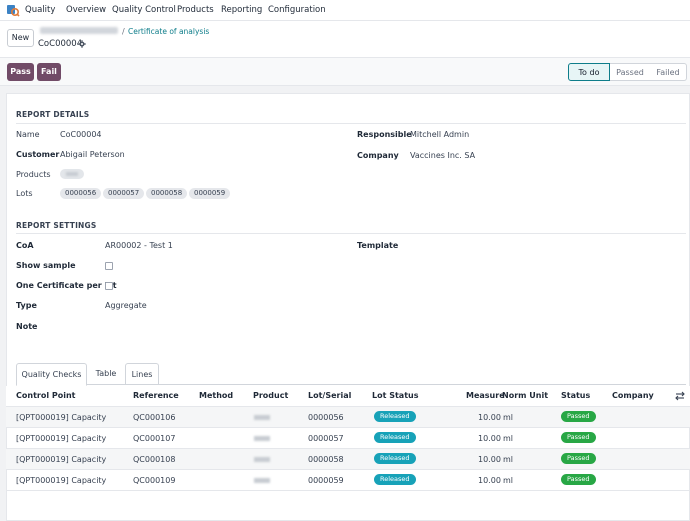 Image resolution: width=690 pixels, height=521 pixels. What do you see at coordinates (195, 10) in the screenshot?
I see `menu-products: Products` at bounding box center [195, 10].